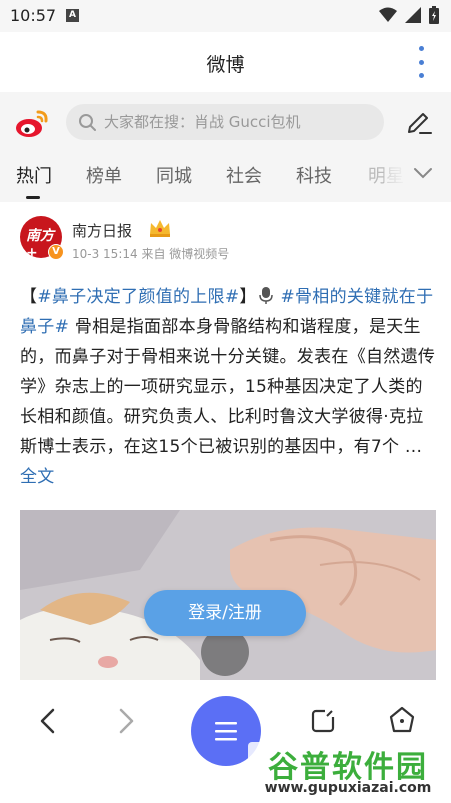 Image resolution: width=451 pixels, height=803 pixels. What do you see at coordinates (314, 175) in the screenshot?
I see `tab-technology: 科技` at bounding box center [314, 175].